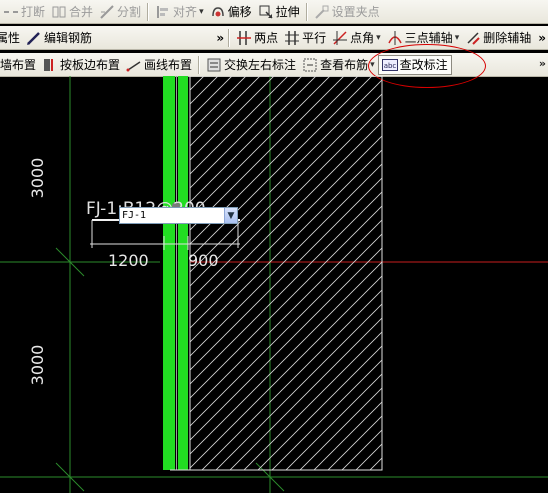 This screenshot has height=493, width=548. Describe the element at coordinates (59, 12) in the screenshot. I see `merge-icon` at that location.